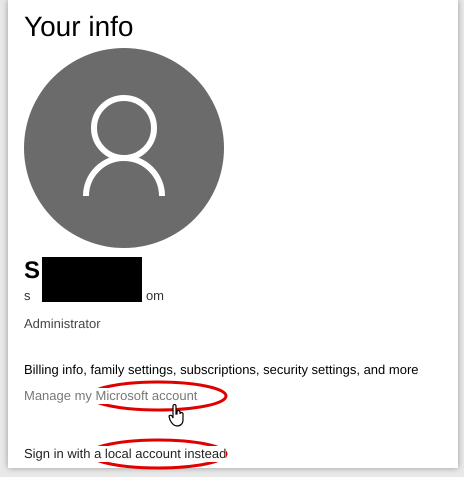 Image resolution: width=464 pixels, height=477 pixels. Describe the element at coordinates (62, 324) in the screenshot. I see `account-role: Administrator` at that location.